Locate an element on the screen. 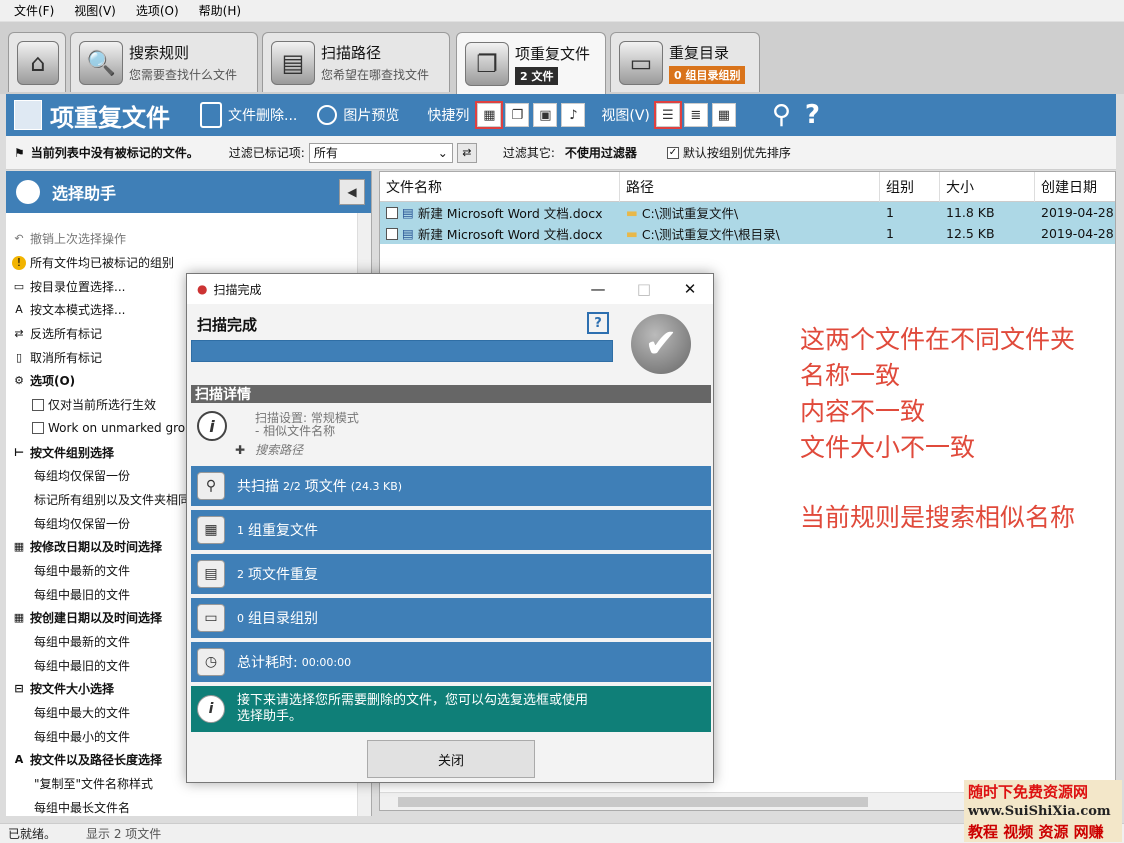 The image size is (1124, 843). columns-window-button: ❐ is located at coordinates (517, 115).